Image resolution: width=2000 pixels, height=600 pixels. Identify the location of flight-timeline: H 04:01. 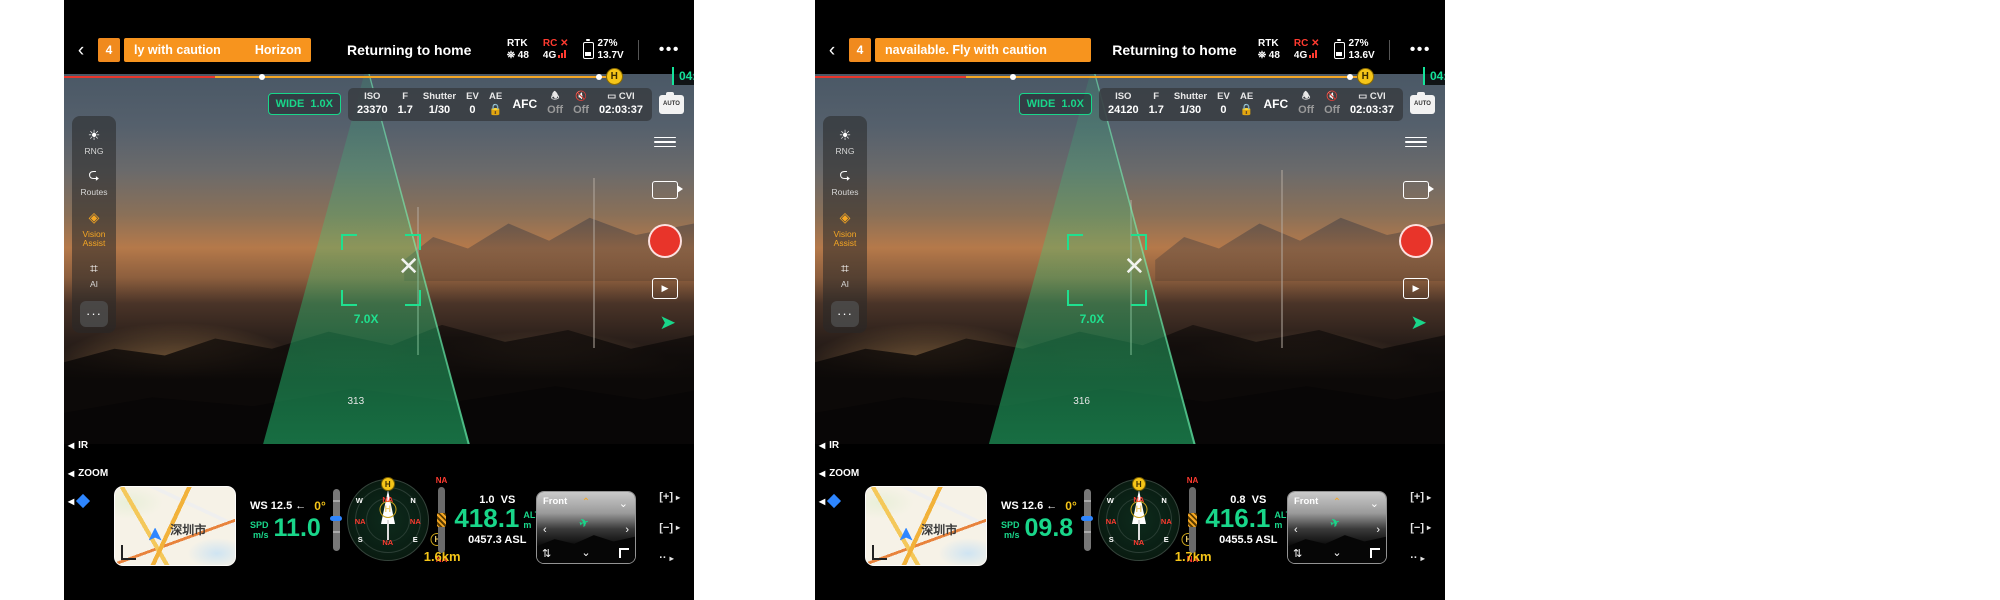
(1130, 76).